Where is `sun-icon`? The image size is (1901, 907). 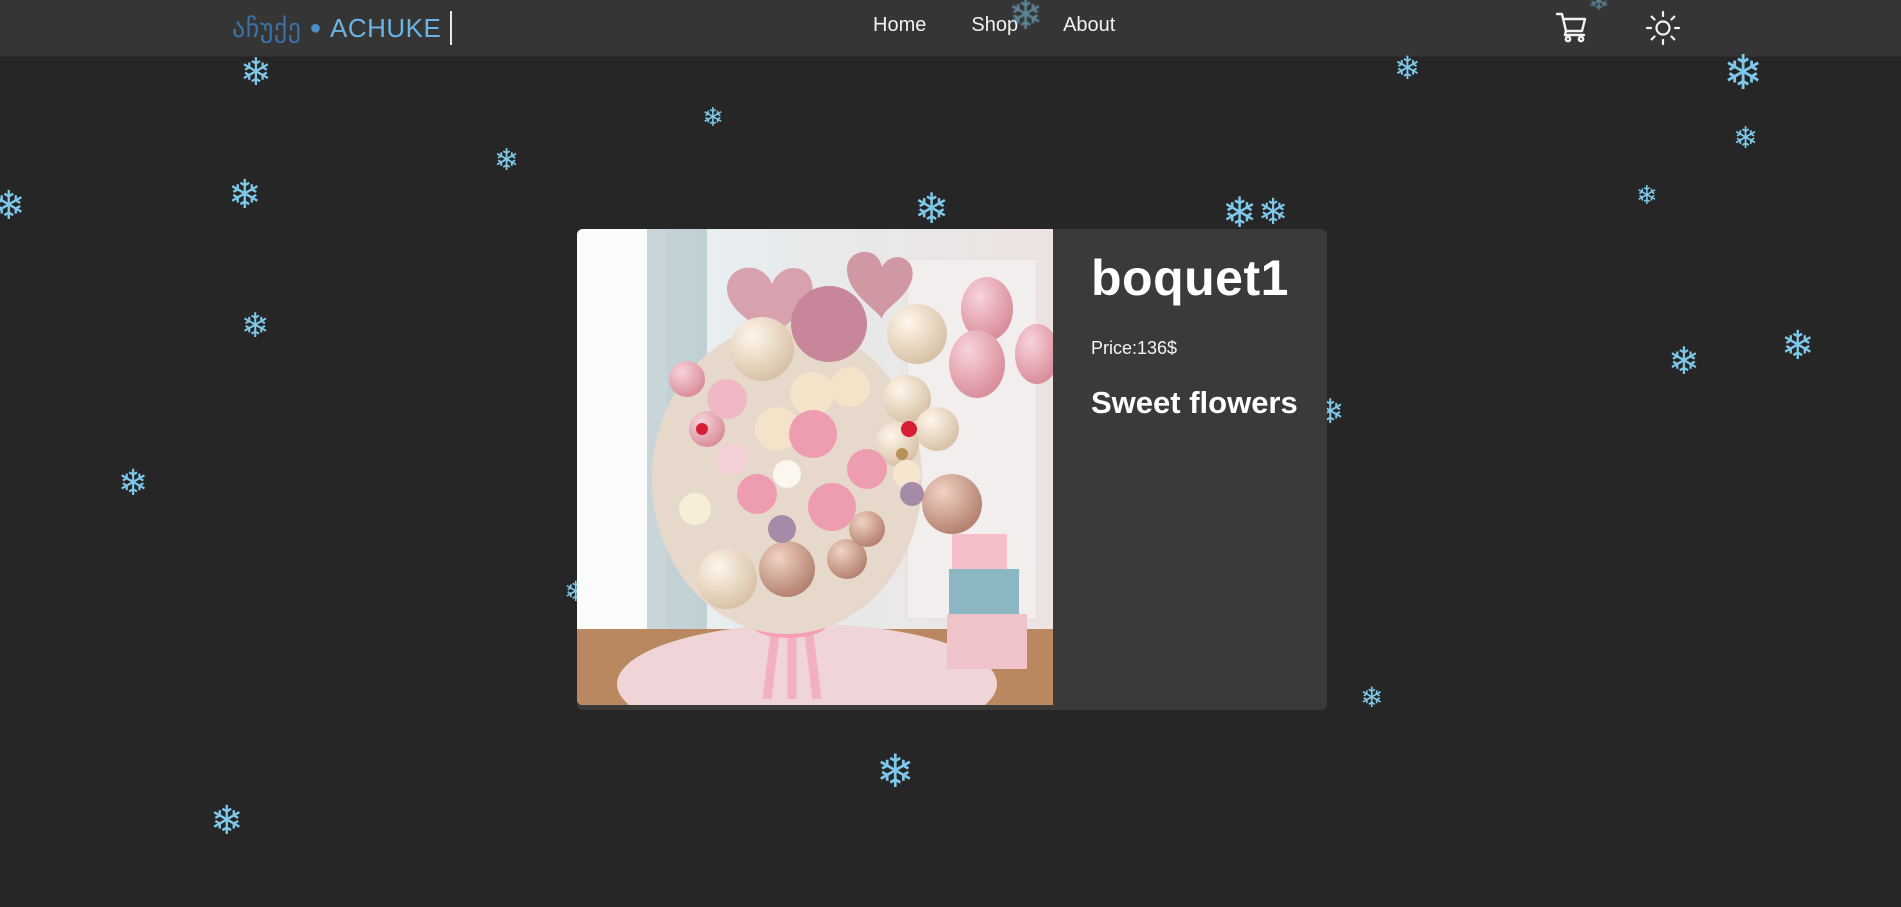 sun-icon is located at coordinates (1663, 28).